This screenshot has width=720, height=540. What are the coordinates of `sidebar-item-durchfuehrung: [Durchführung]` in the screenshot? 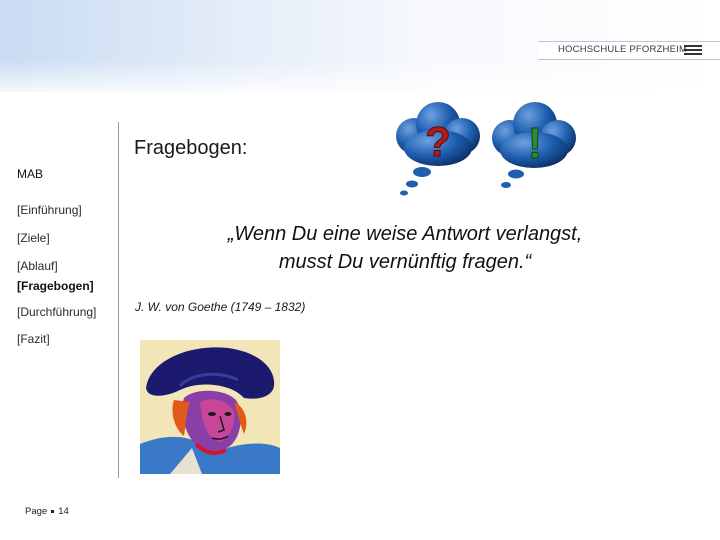 It's located at (56, 312).